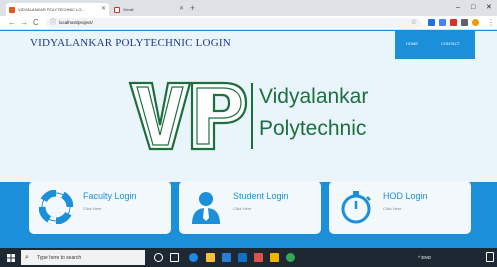 The width and height of the screenshot is (497, 267). I want to click on search-icon: ⌕, so click(27, 257).